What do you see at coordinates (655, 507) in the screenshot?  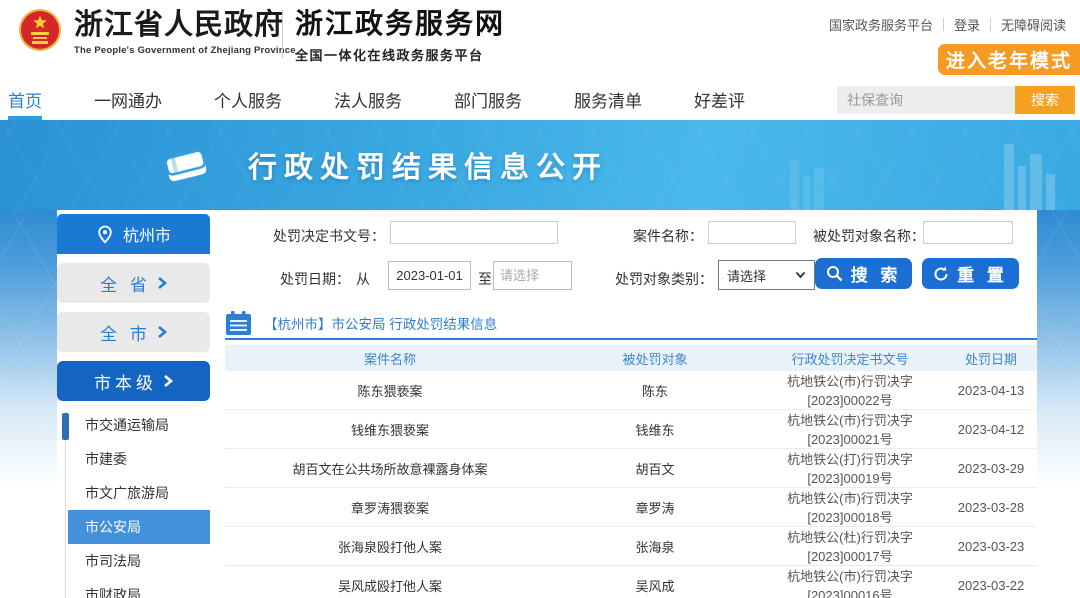 I see `table-cell: 章罗涛` at bounding box center [655, 507].